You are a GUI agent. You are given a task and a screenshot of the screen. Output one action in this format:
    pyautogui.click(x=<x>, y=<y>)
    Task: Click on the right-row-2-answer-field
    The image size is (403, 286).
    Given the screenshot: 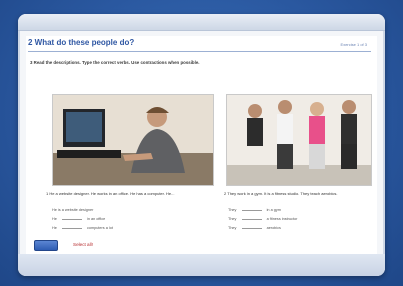 What is the action you would take?
    pyautogui.click(x=251, y=219)
    